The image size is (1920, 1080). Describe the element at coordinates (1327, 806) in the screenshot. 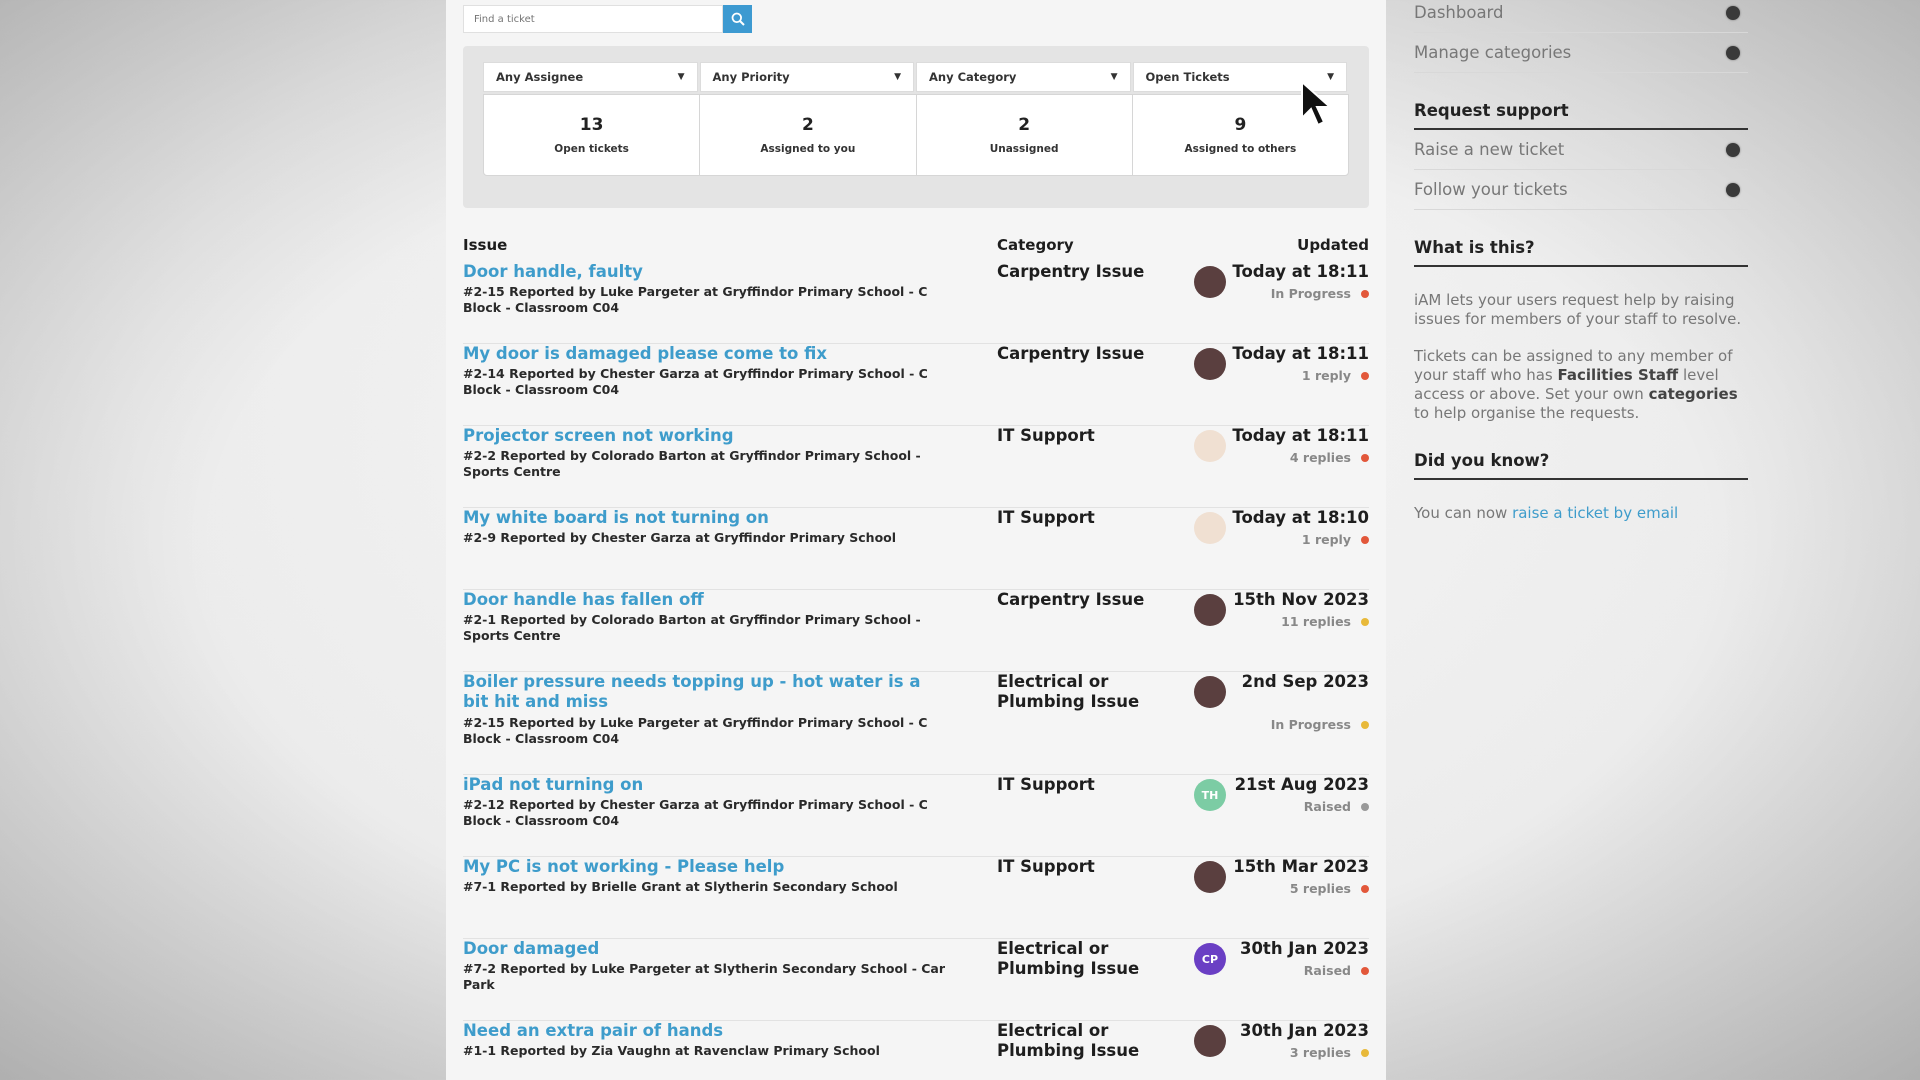

I see `ticket-status: Raised` at that location.